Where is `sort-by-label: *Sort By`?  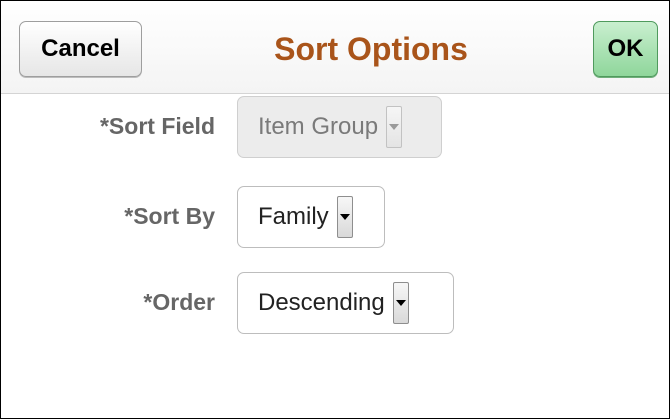
sort-by-label: *Sort By is located at coordinates (169, 216).